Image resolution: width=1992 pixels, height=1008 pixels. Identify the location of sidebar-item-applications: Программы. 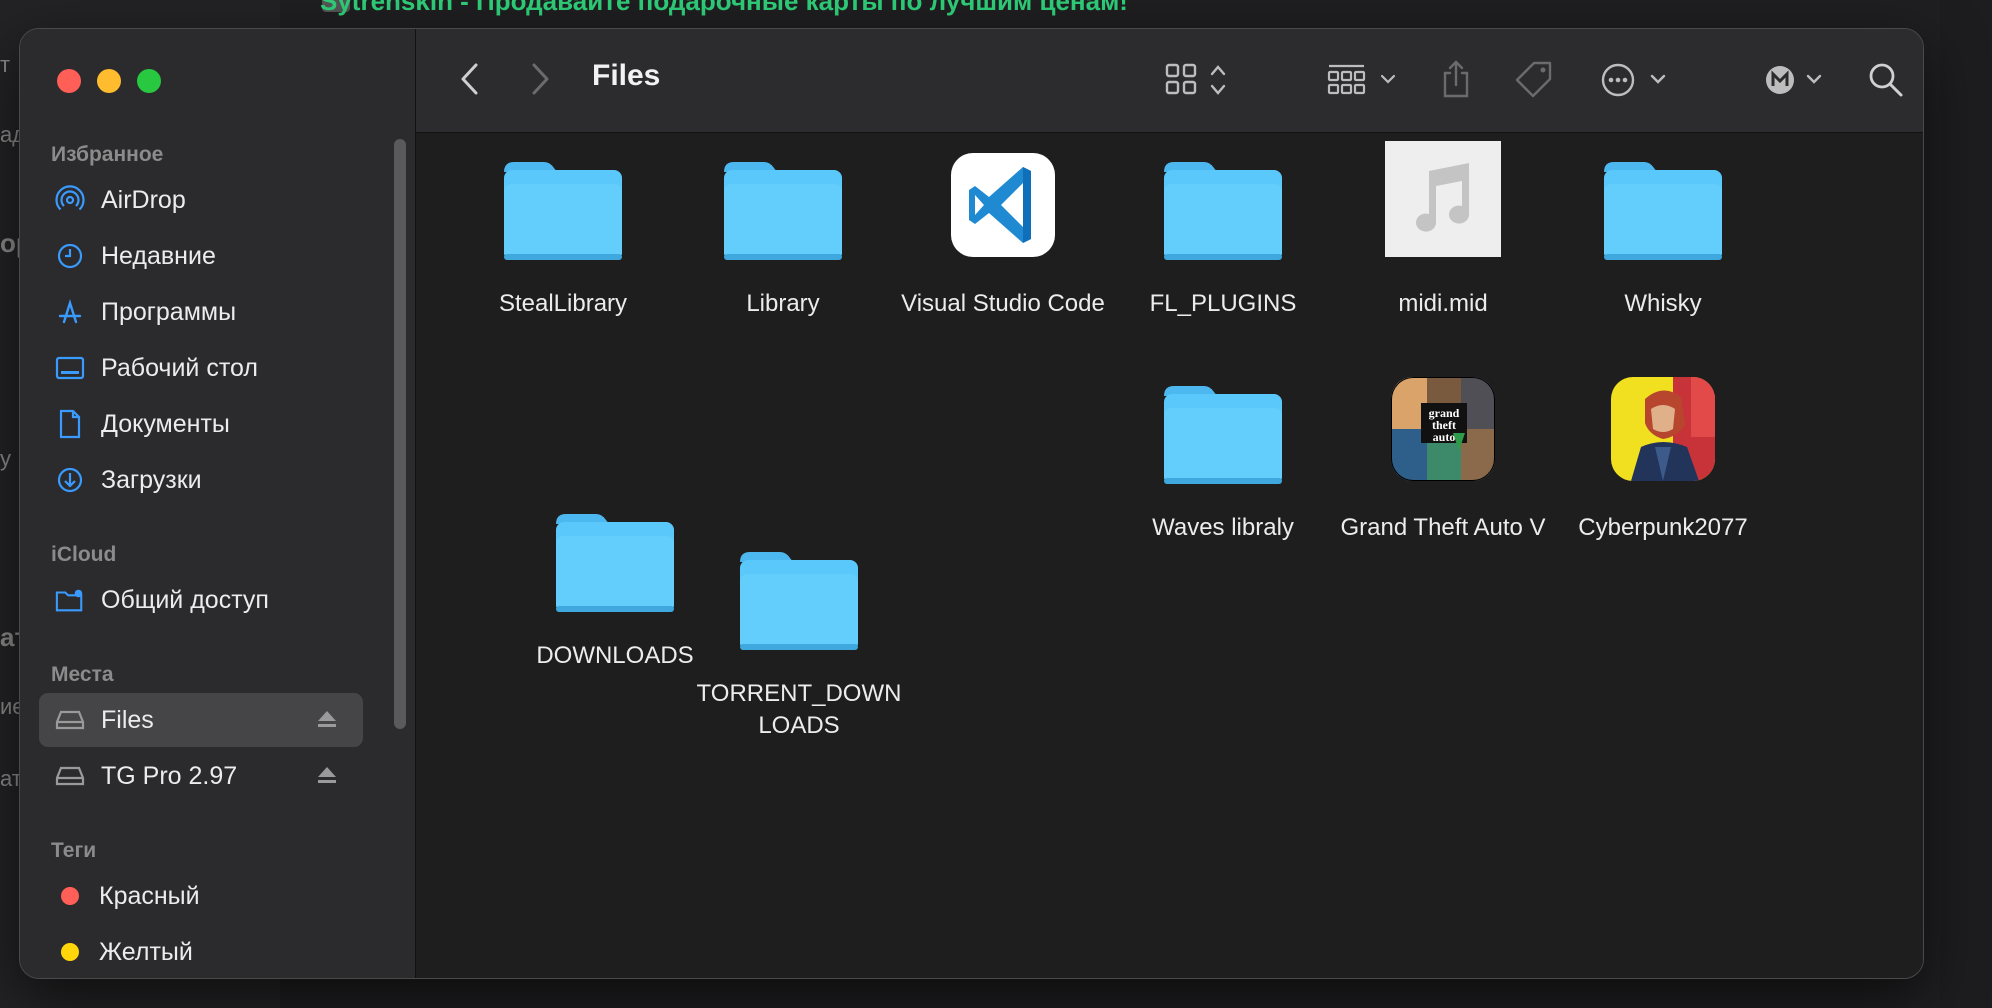
(201, 312).